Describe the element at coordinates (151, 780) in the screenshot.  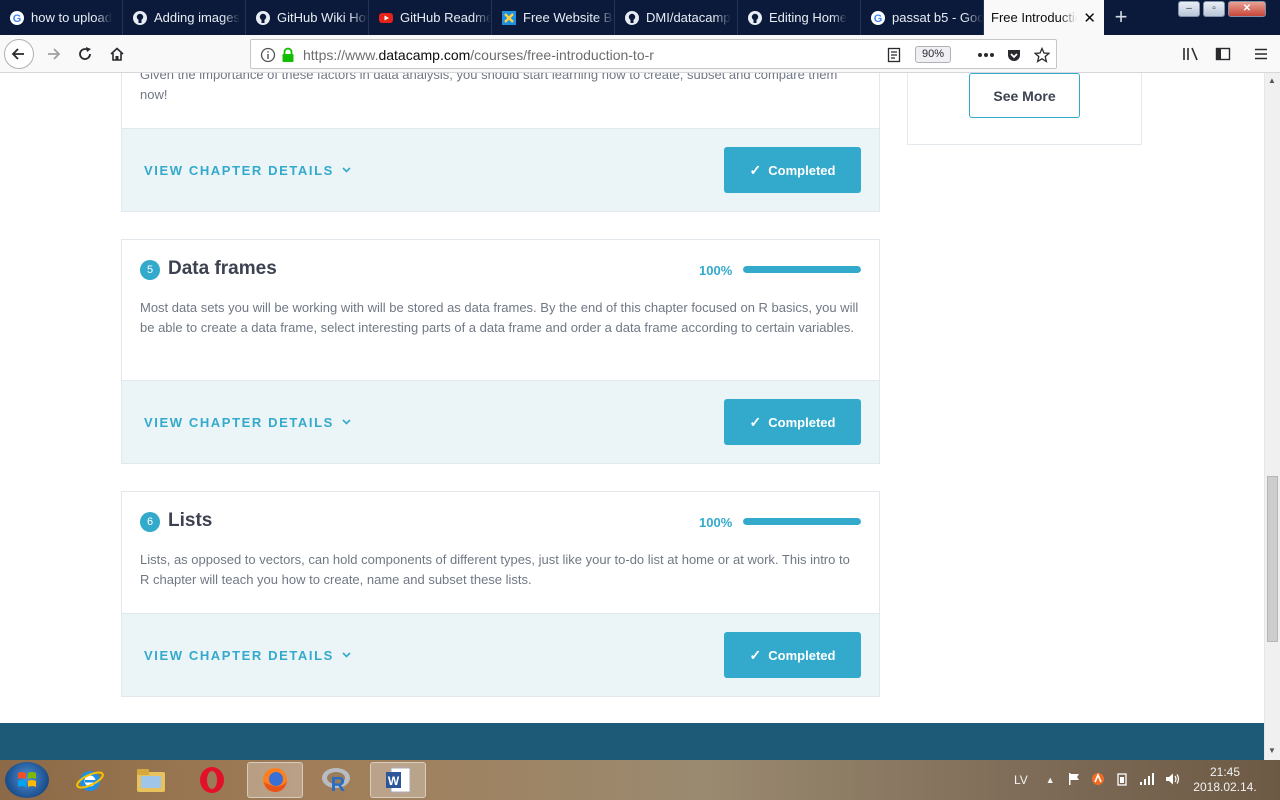
I see `file-explorer-icon` at that location.